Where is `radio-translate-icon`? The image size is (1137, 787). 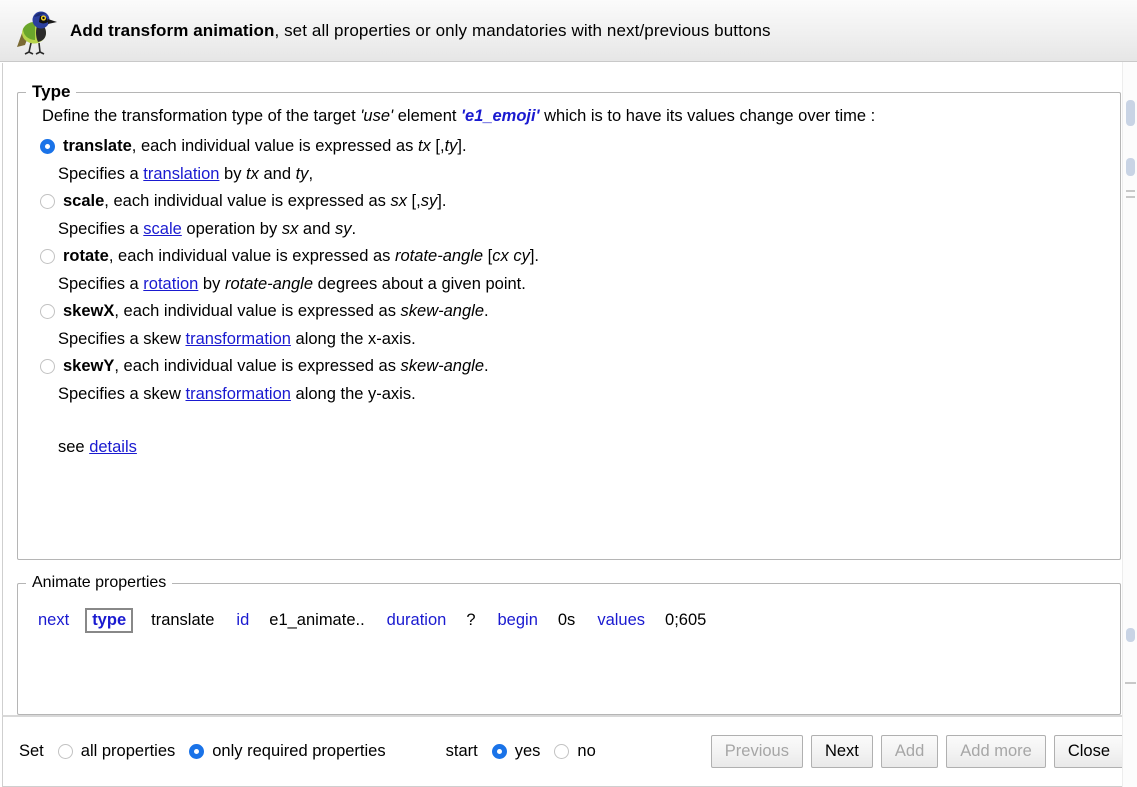
radio-translate-icon is located at coordinates (47, 146).